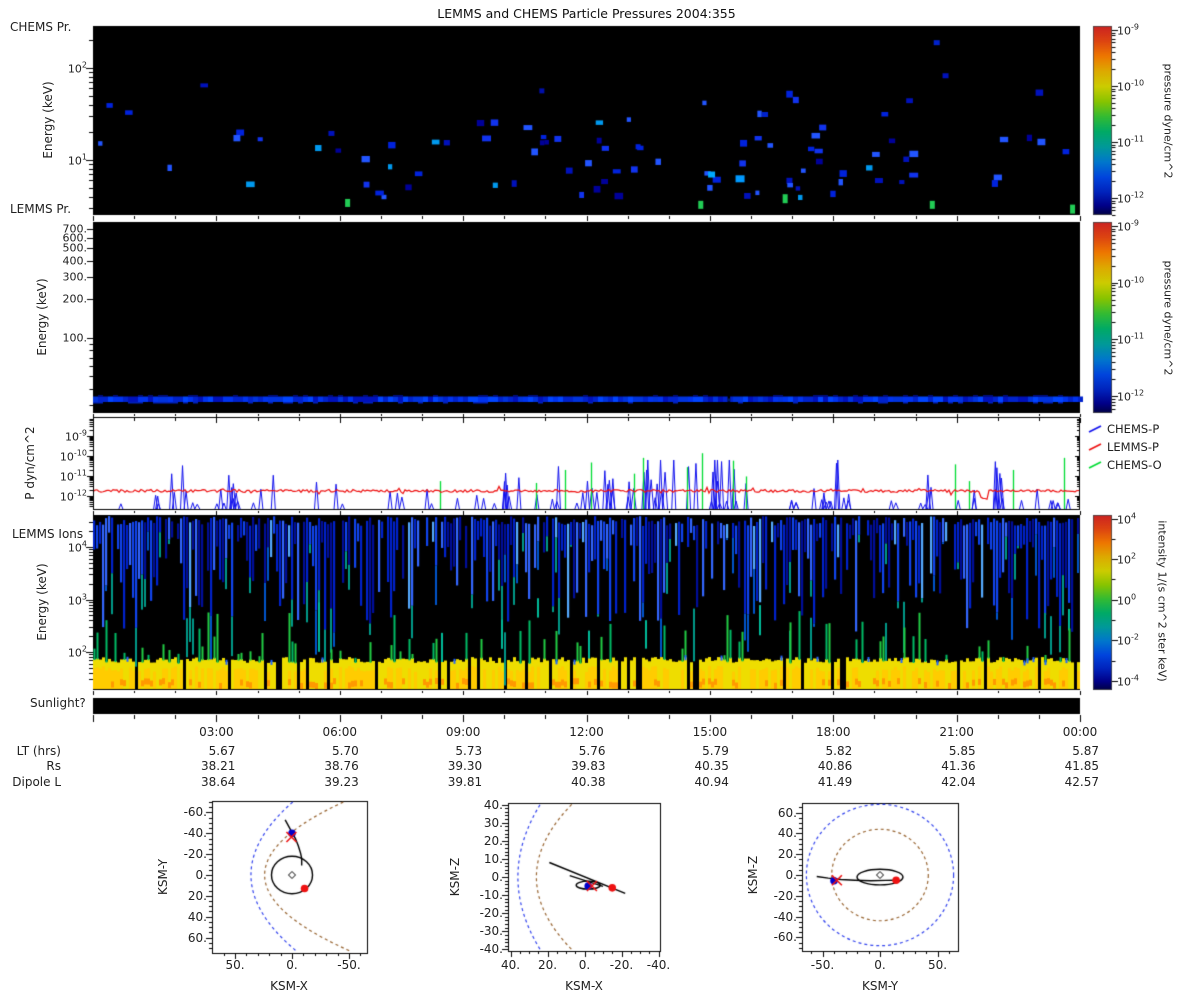  What do you see at coordinates (42, 602) in the screenshot?
I see `p4-y-axis-title: Energy (keV)` at bounding box center [42, 602].